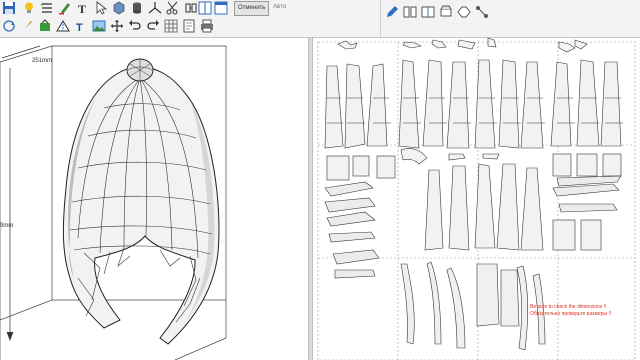 This screenshot has height=360, width=640. I want to click on text-icon: T, so click(81, 26).